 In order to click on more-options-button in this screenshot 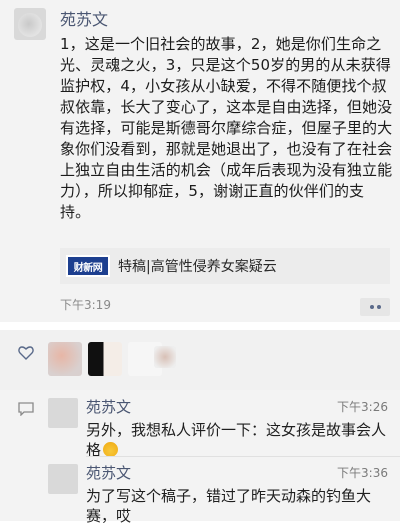, I will do `click(375, 307)`.